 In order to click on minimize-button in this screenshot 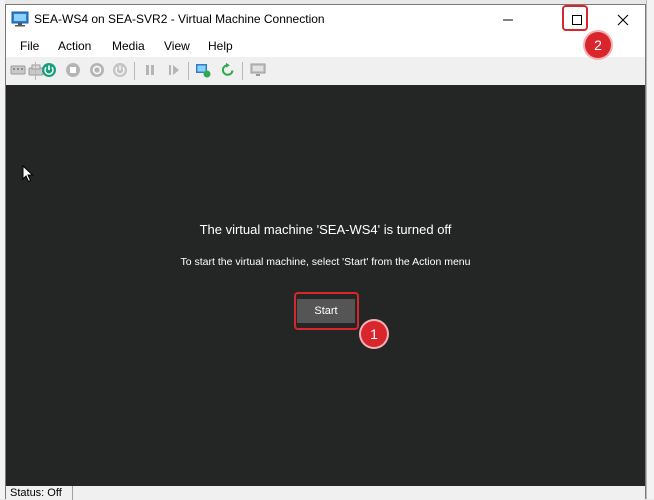, I will do `click(508, 20)`.